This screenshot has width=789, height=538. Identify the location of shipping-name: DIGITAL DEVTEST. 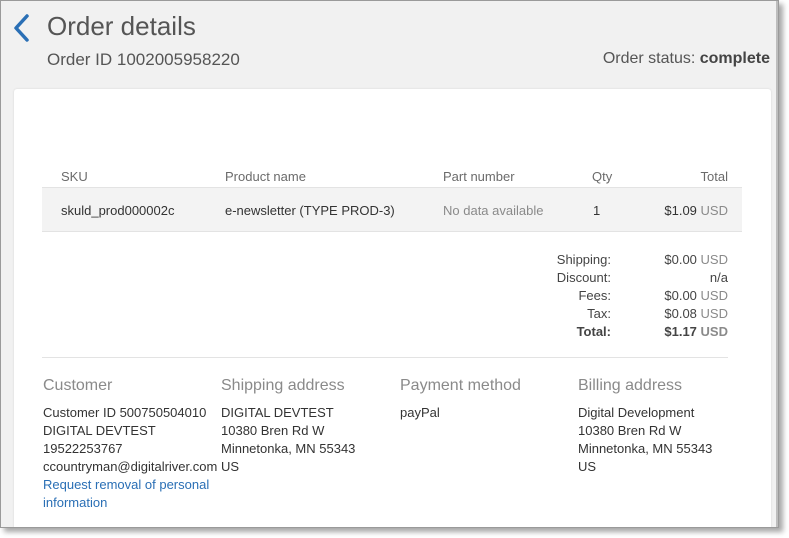
(277, 412).